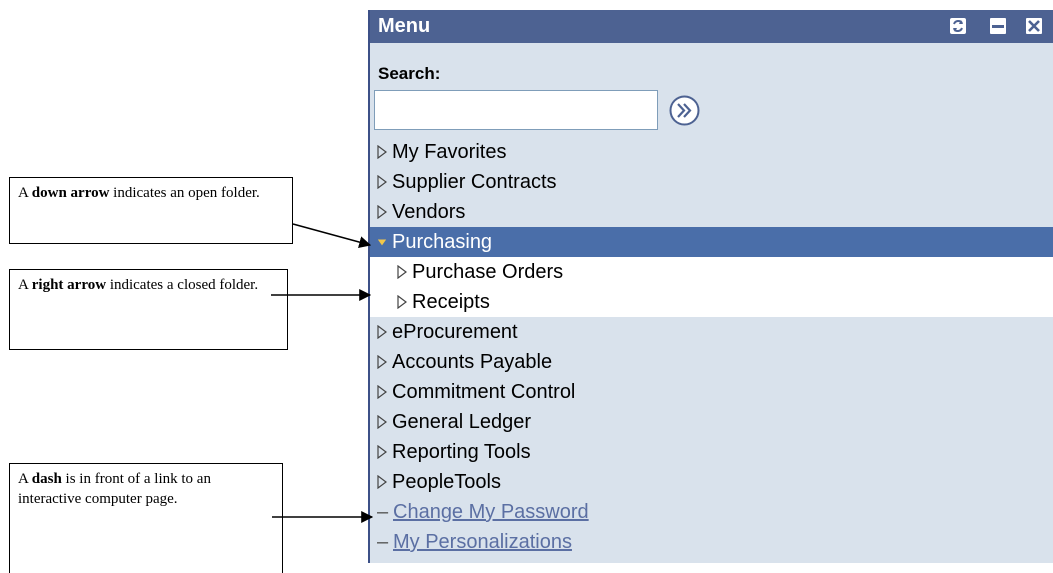 Image resolution: width=1053 pixels, height=573 pixels. I want to click on menu-folder-peopletools: PeopleTools, so click(711, 482).